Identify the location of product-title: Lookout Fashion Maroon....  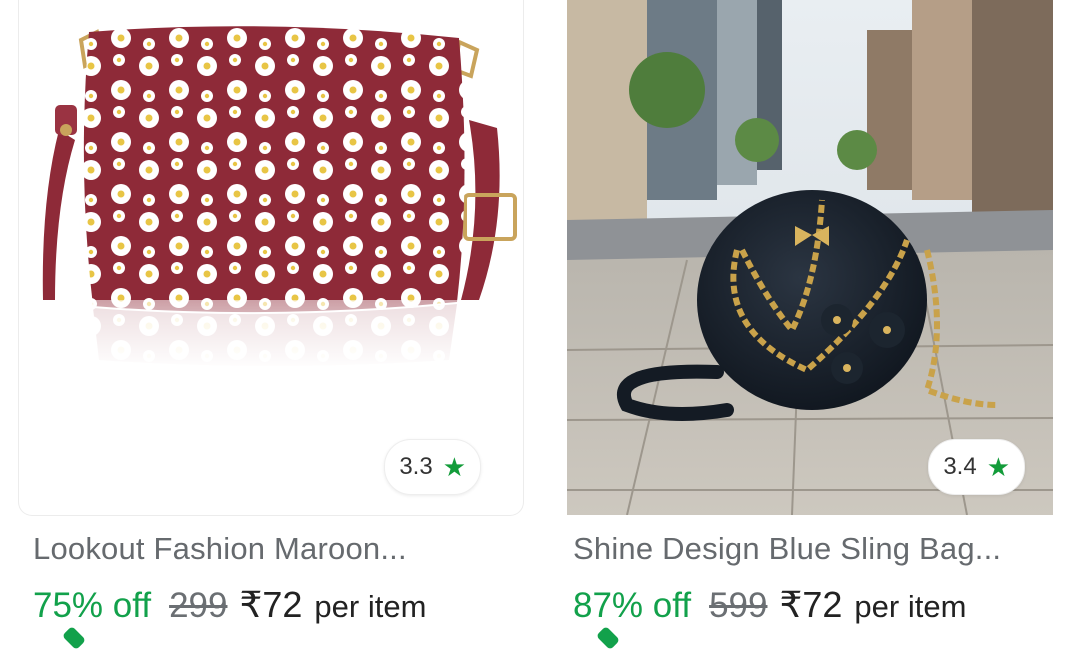
(220, 549).